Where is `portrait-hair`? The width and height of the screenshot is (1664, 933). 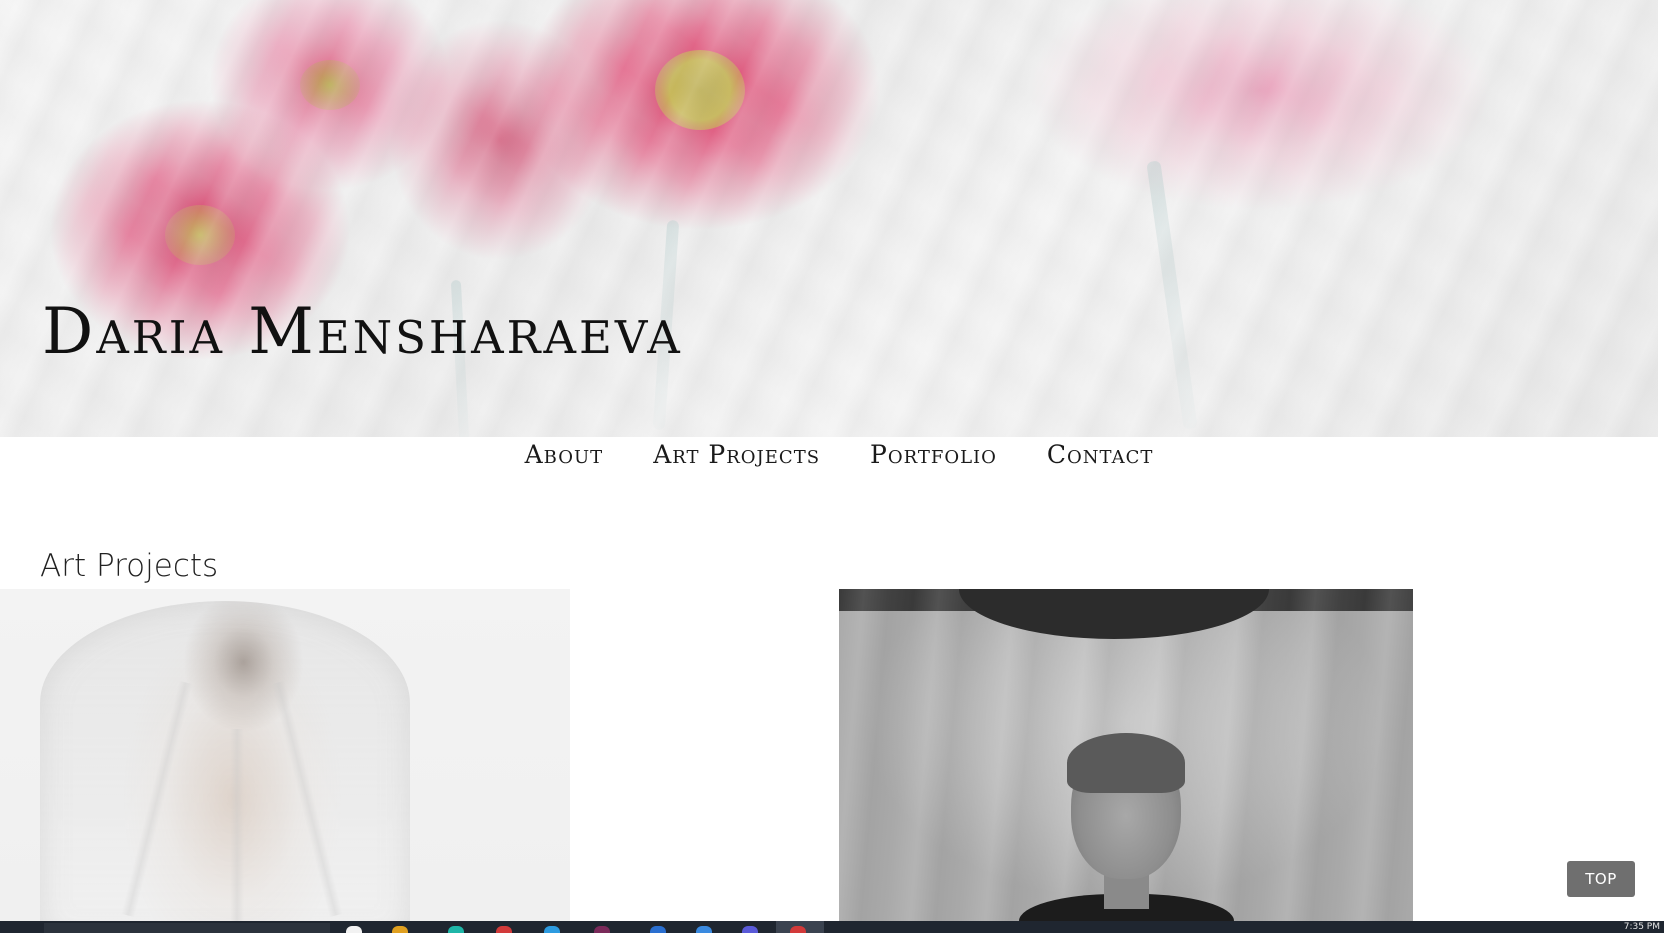
portrait-hair is located at coordinates (1126, 763).